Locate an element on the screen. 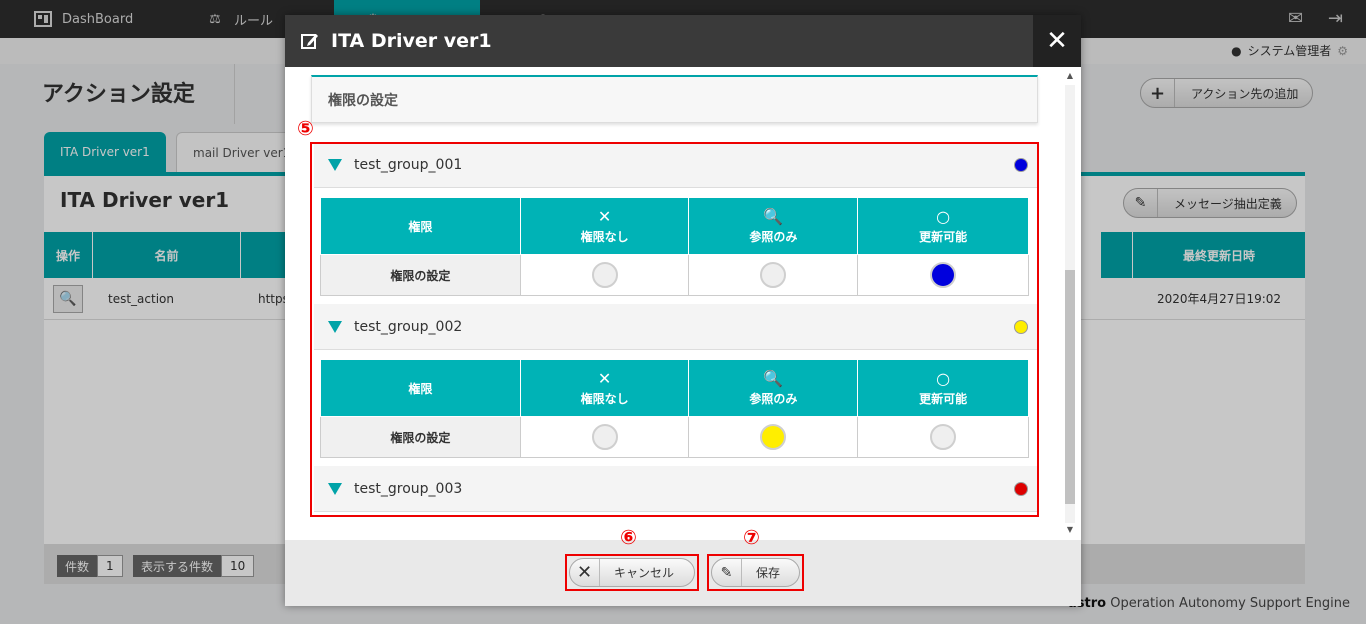 The image size is (1366, 624). cancel-label: キャンセル is located at coordinates (644, 573).